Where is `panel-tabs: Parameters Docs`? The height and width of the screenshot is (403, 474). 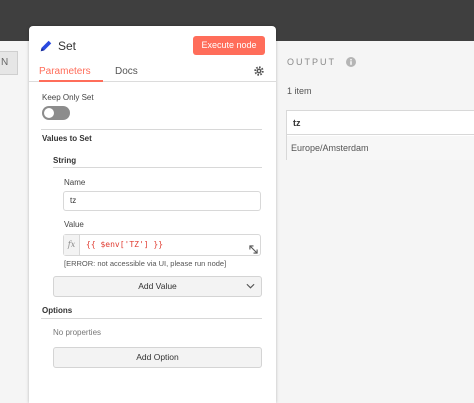 panel-tabs: Parameters Docs is located at coordinates (152, 72).